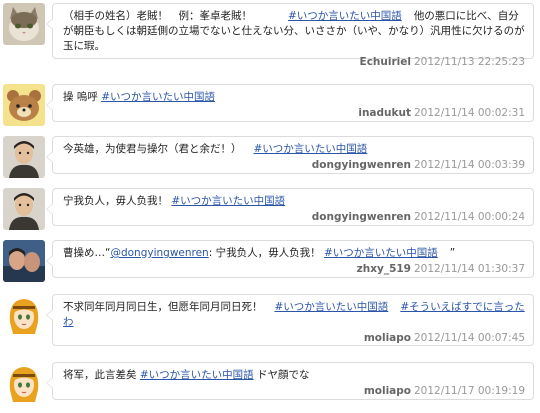  Describe the element at coordinates (294, 165) in the screenshot. I see `tweet-meta: dongyingwenren 2012/11/14 00:03:39` at that location.